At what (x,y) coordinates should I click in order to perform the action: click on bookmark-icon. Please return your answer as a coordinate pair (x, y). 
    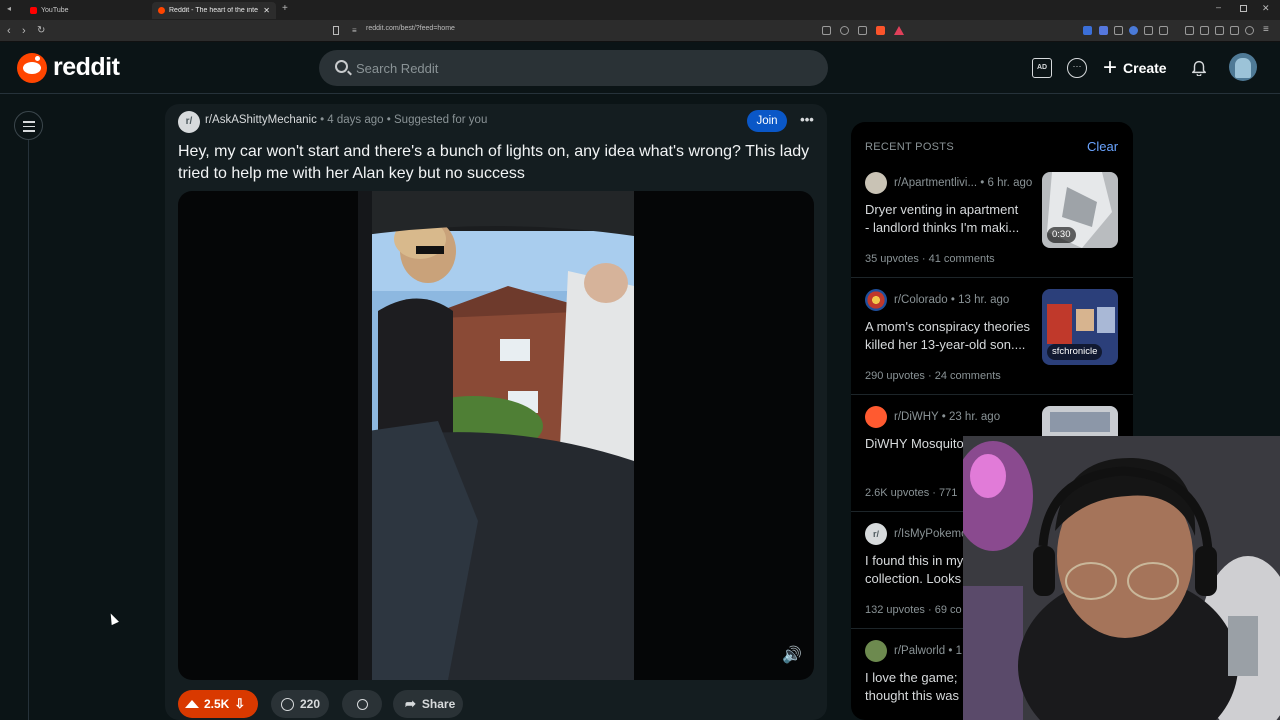
    Looking at the image, I should click on (336, 30).